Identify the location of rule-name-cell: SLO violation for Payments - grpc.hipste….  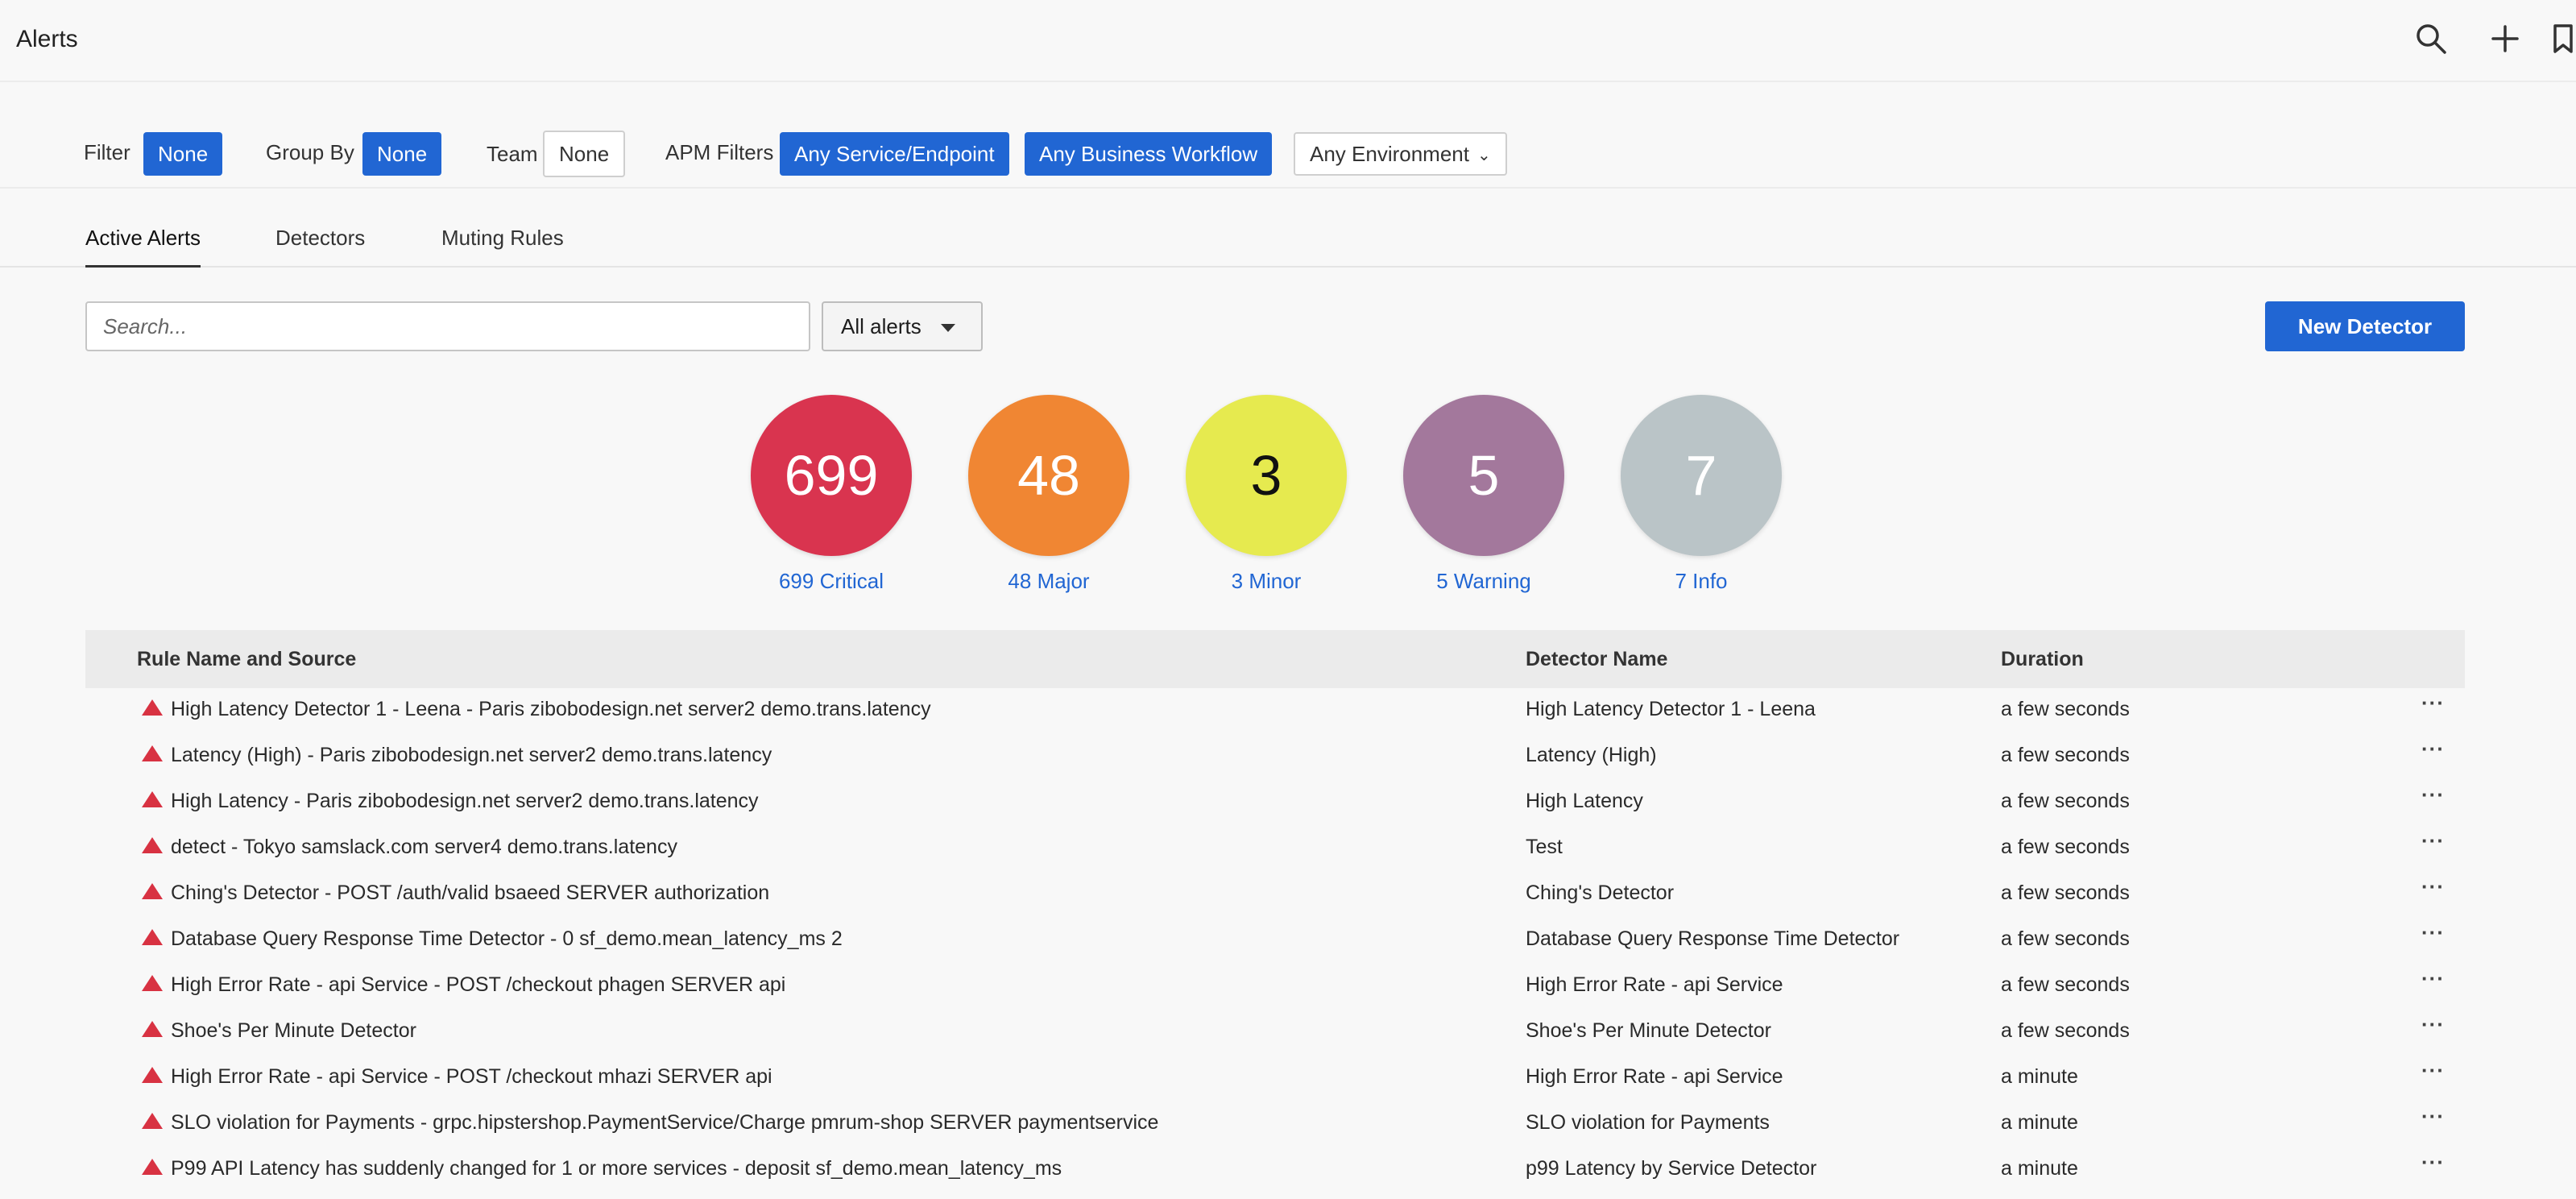
(664, 1123).